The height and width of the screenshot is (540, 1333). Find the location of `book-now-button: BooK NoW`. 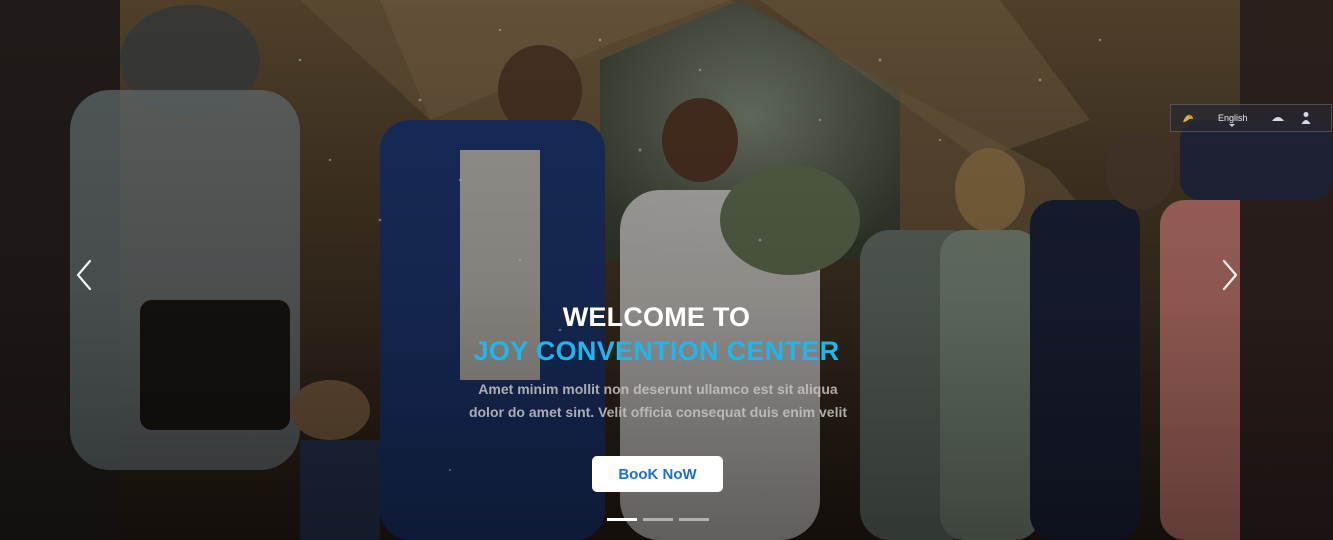

book-now-button: BooK NoW is located at coordinates (657, 474).